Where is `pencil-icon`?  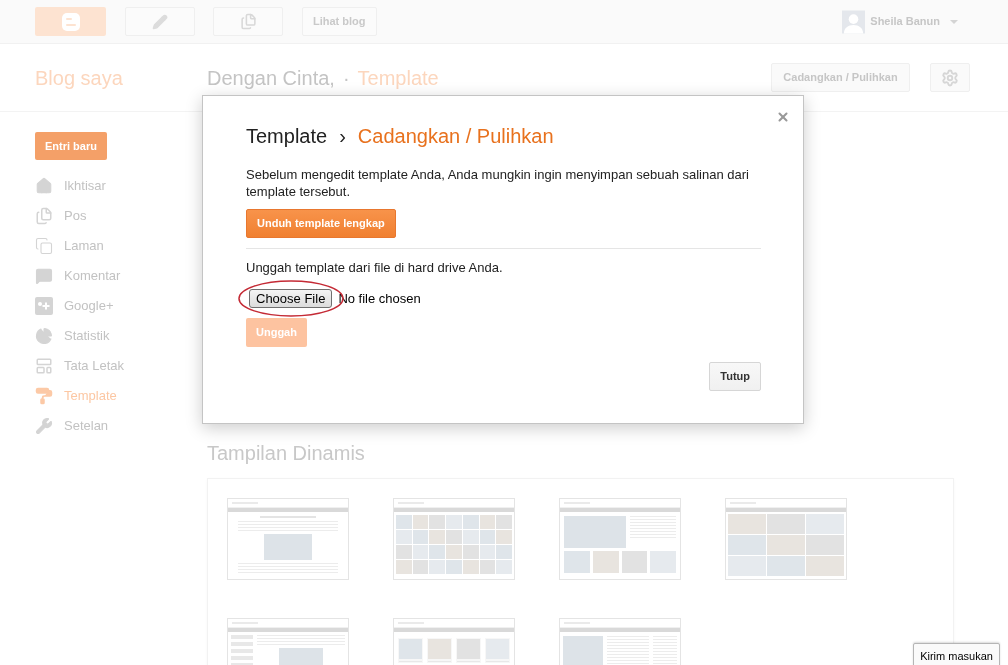 pencil-icon is located at coordinates (160, 21).